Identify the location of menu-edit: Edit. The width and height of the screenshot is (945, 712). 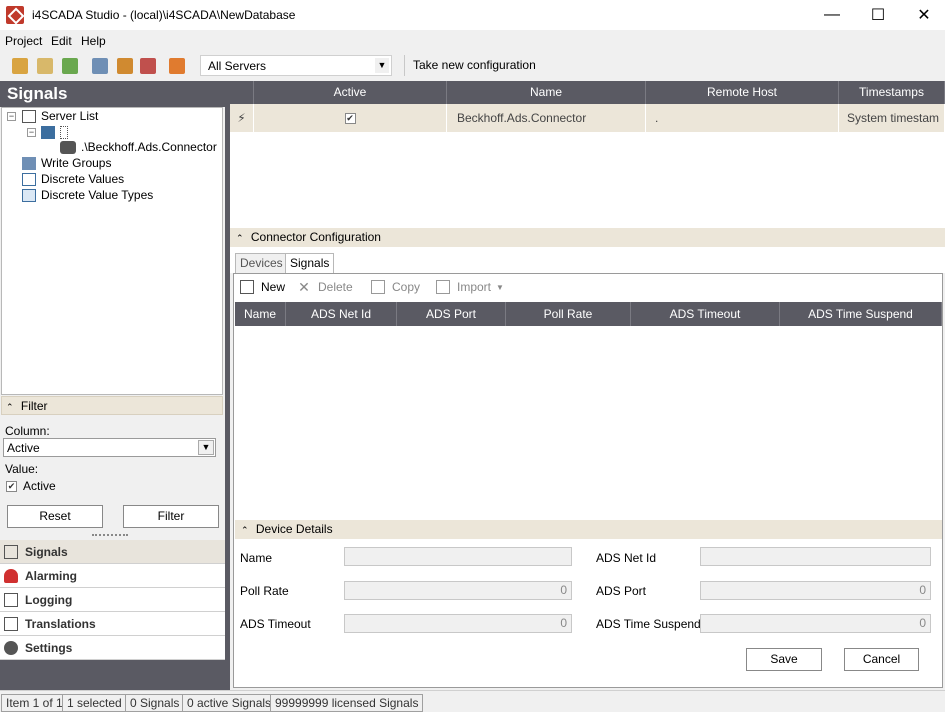
(61, 41).